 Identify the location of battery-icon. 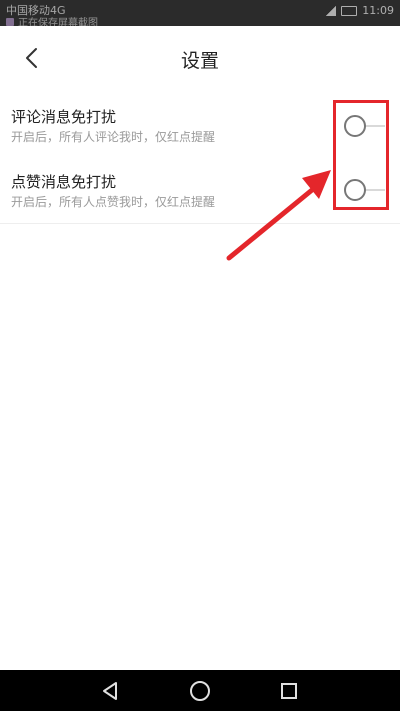
(349, 10).